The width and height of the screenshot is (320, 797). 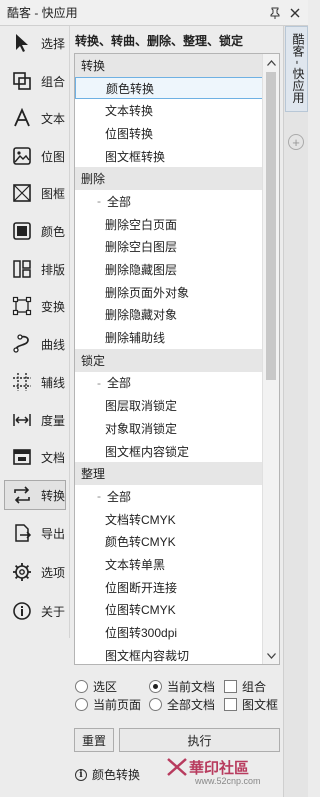 What do you see at coordinates (117, 705) in the screenshot?
I see `radio-label: 当前页面` at bounding box center [117, 705].